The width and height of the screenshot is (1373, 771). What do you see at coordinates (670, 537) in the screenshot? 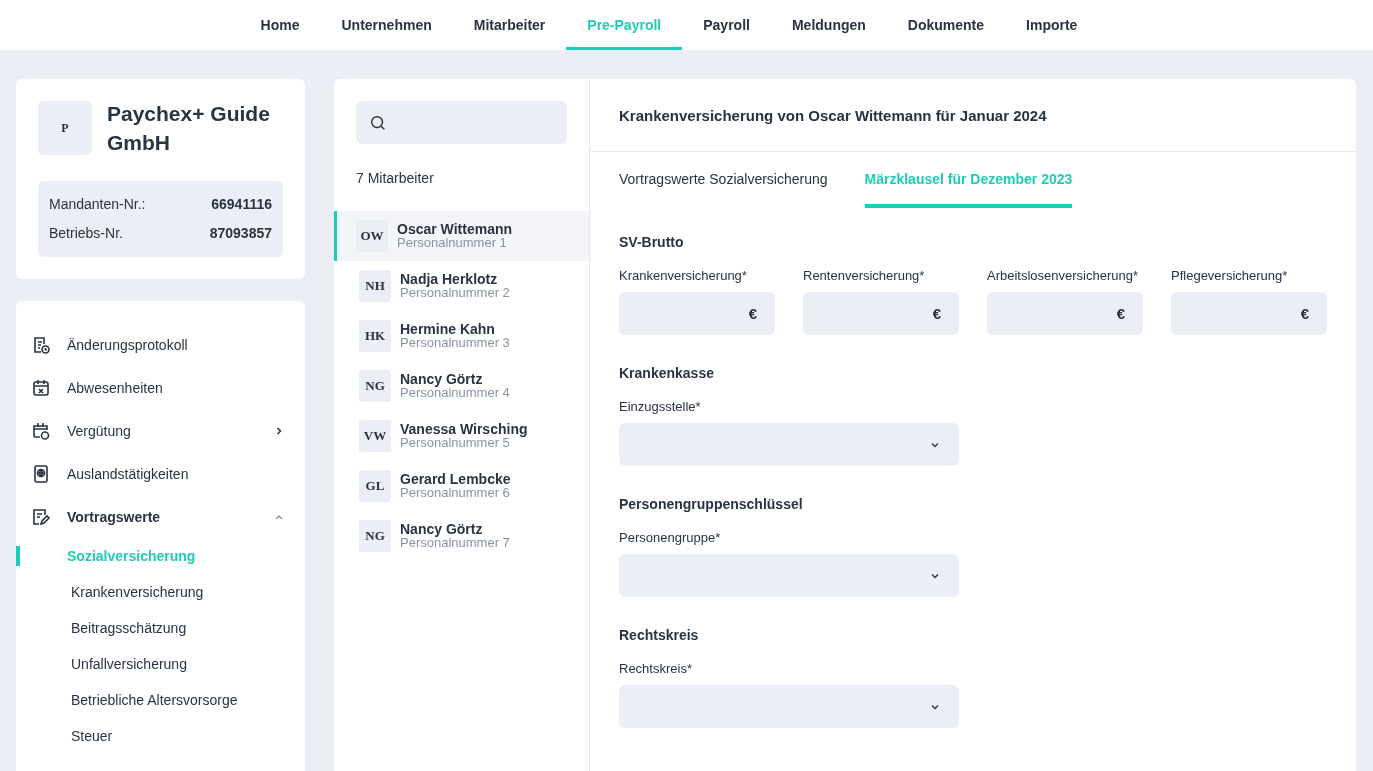
I see `field-label: Personengruppe*` at bounding box center [670, 537].